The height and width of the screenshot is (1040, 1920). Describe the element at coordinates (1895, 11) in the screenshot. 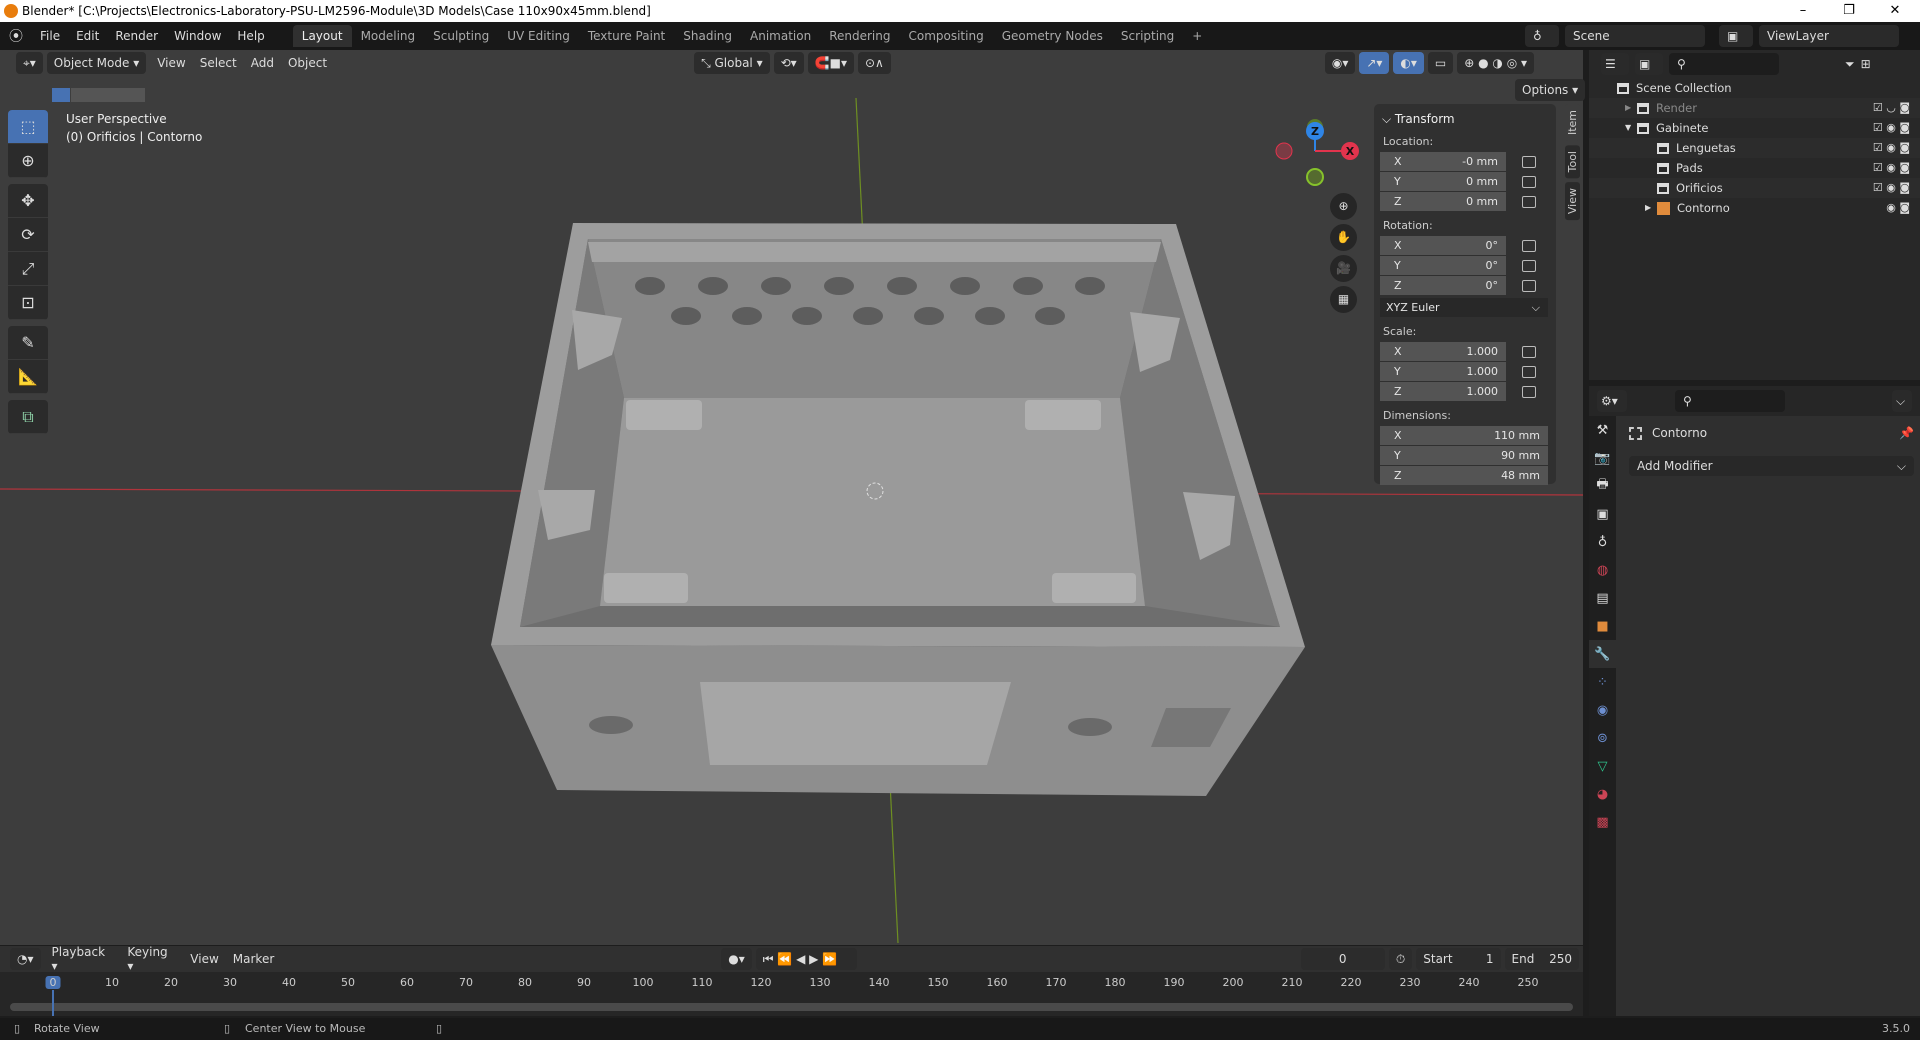

I see `close-button: ✕` at that location.